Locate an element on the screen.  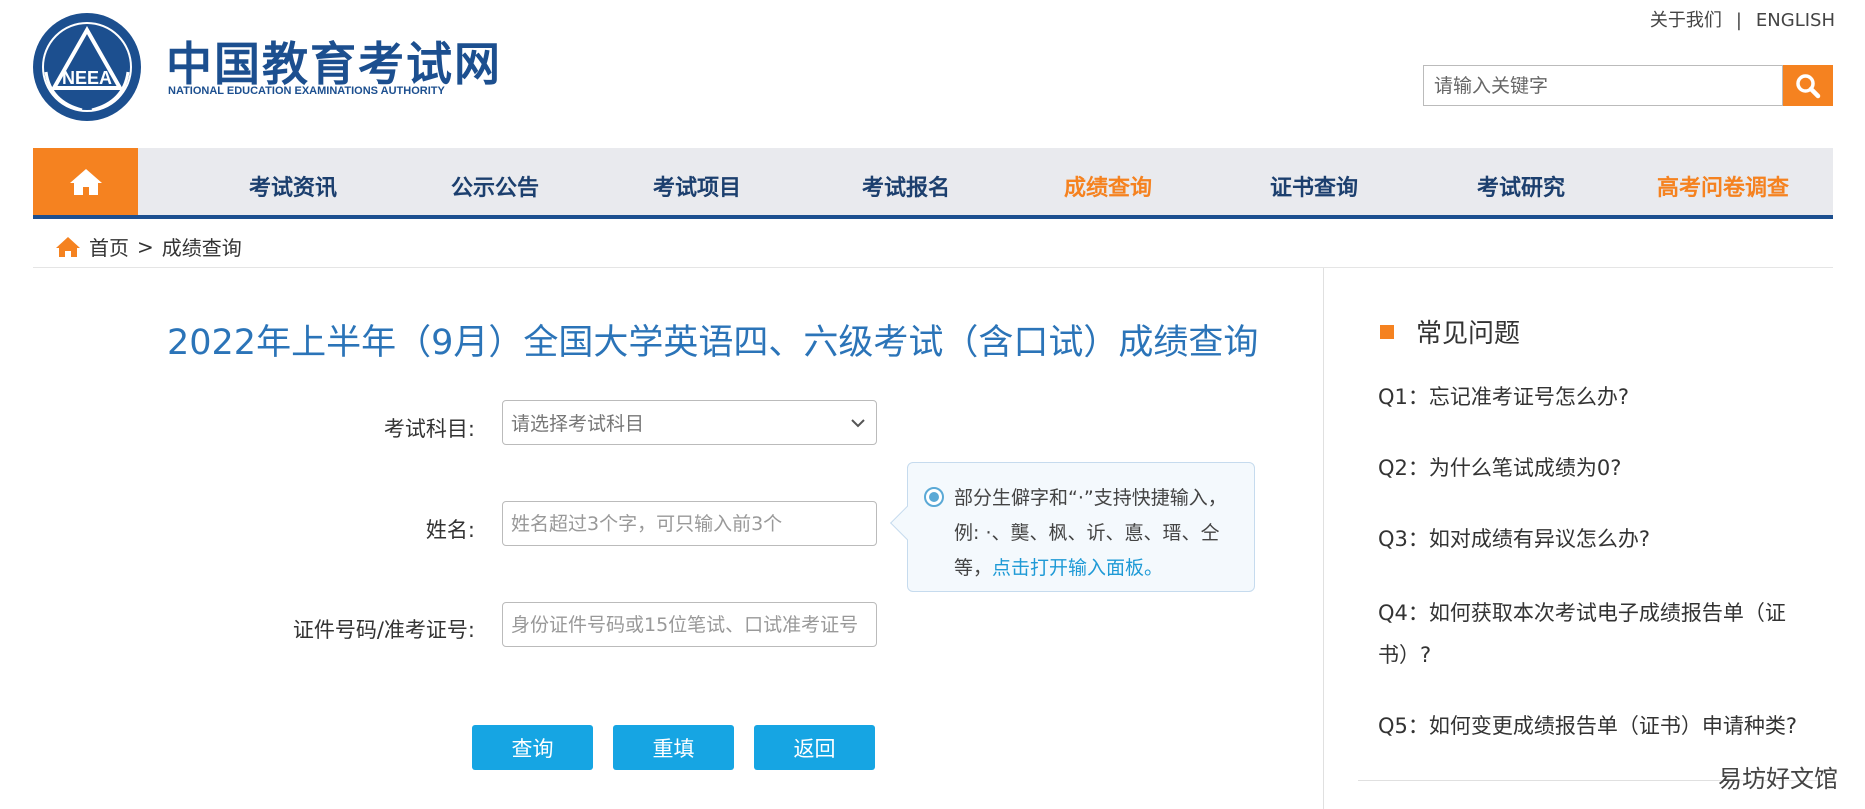
logo-text: NEEA is located at coordinates (87, 78).